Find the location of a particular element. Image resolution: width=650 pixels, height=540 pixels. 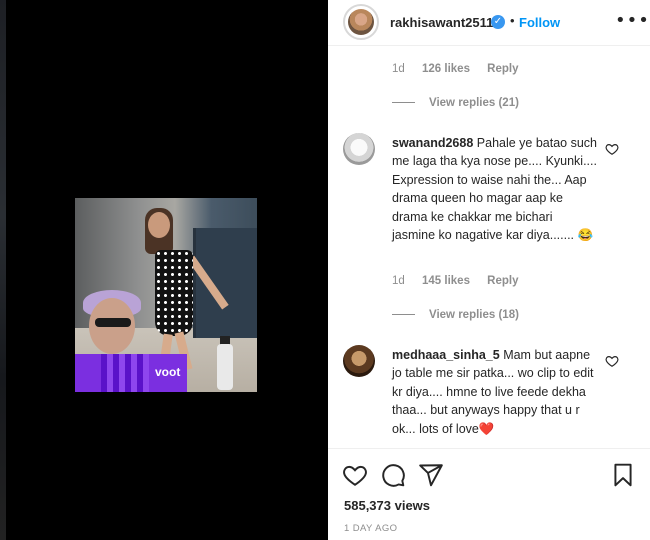

more-options-icon: ••• is located at coordinates (632, 20).